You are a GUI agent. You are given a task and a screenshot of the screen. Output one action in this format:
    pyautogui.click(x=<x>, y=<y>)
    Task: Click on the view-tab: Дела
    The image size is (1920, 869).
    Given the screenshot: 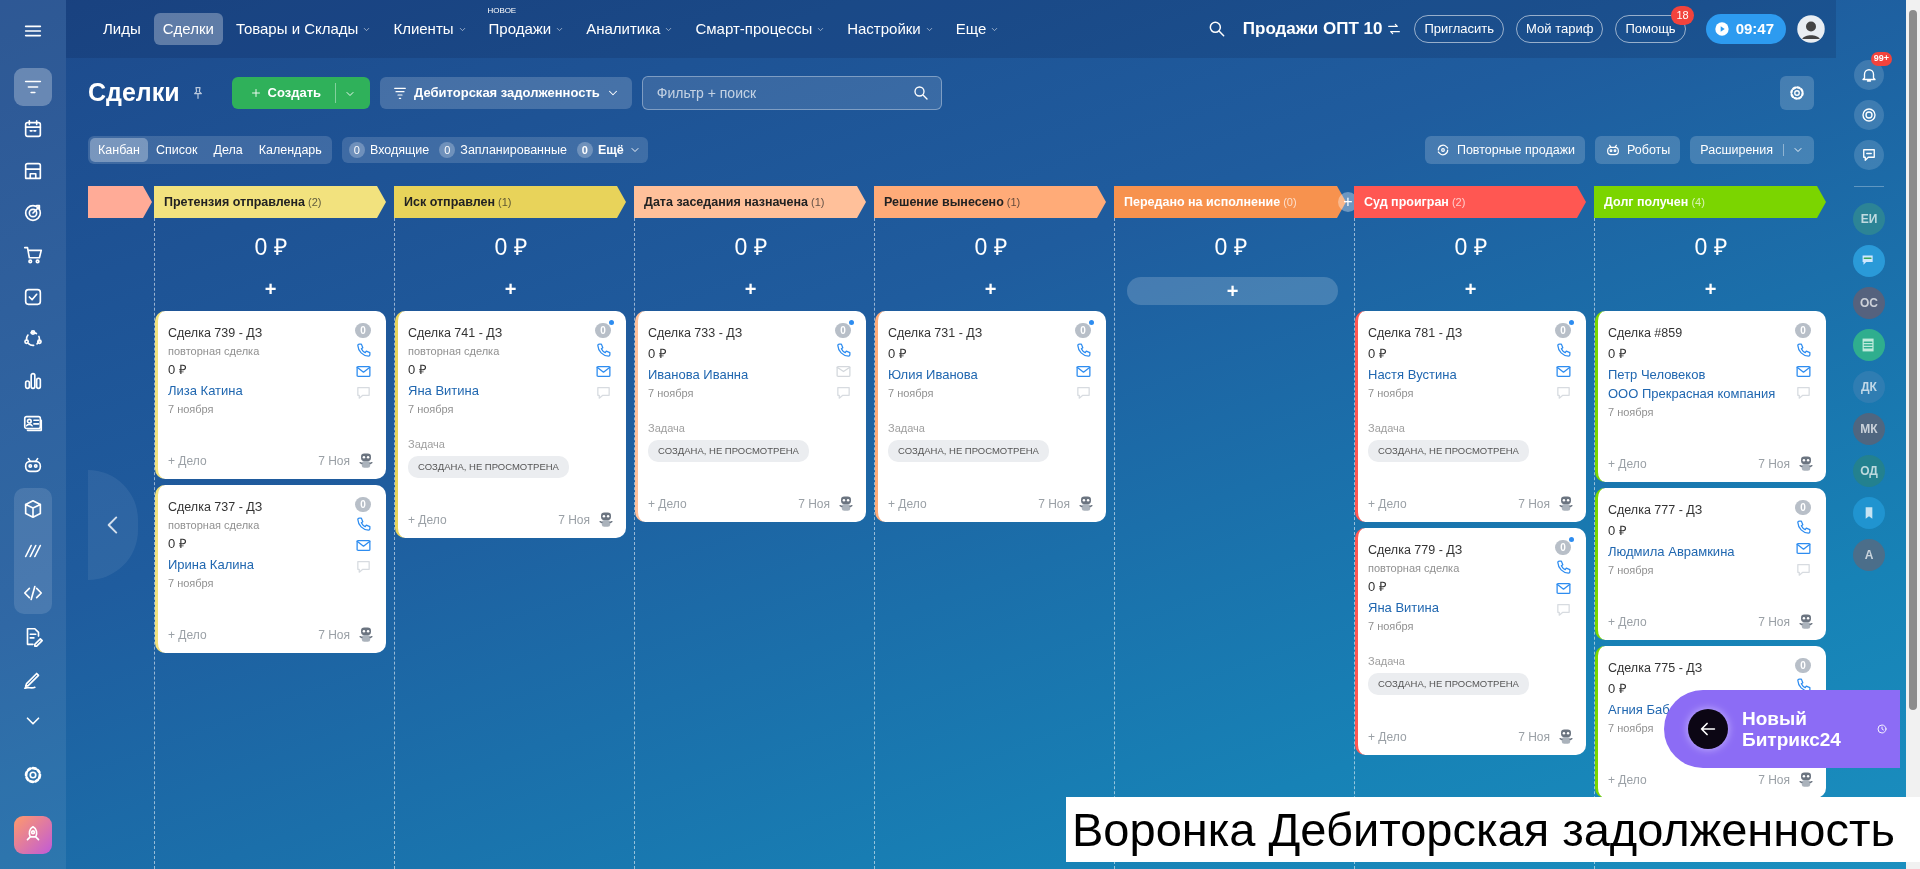 What is the action you would take?
    pyautogui.click(x=228, y=150)
    